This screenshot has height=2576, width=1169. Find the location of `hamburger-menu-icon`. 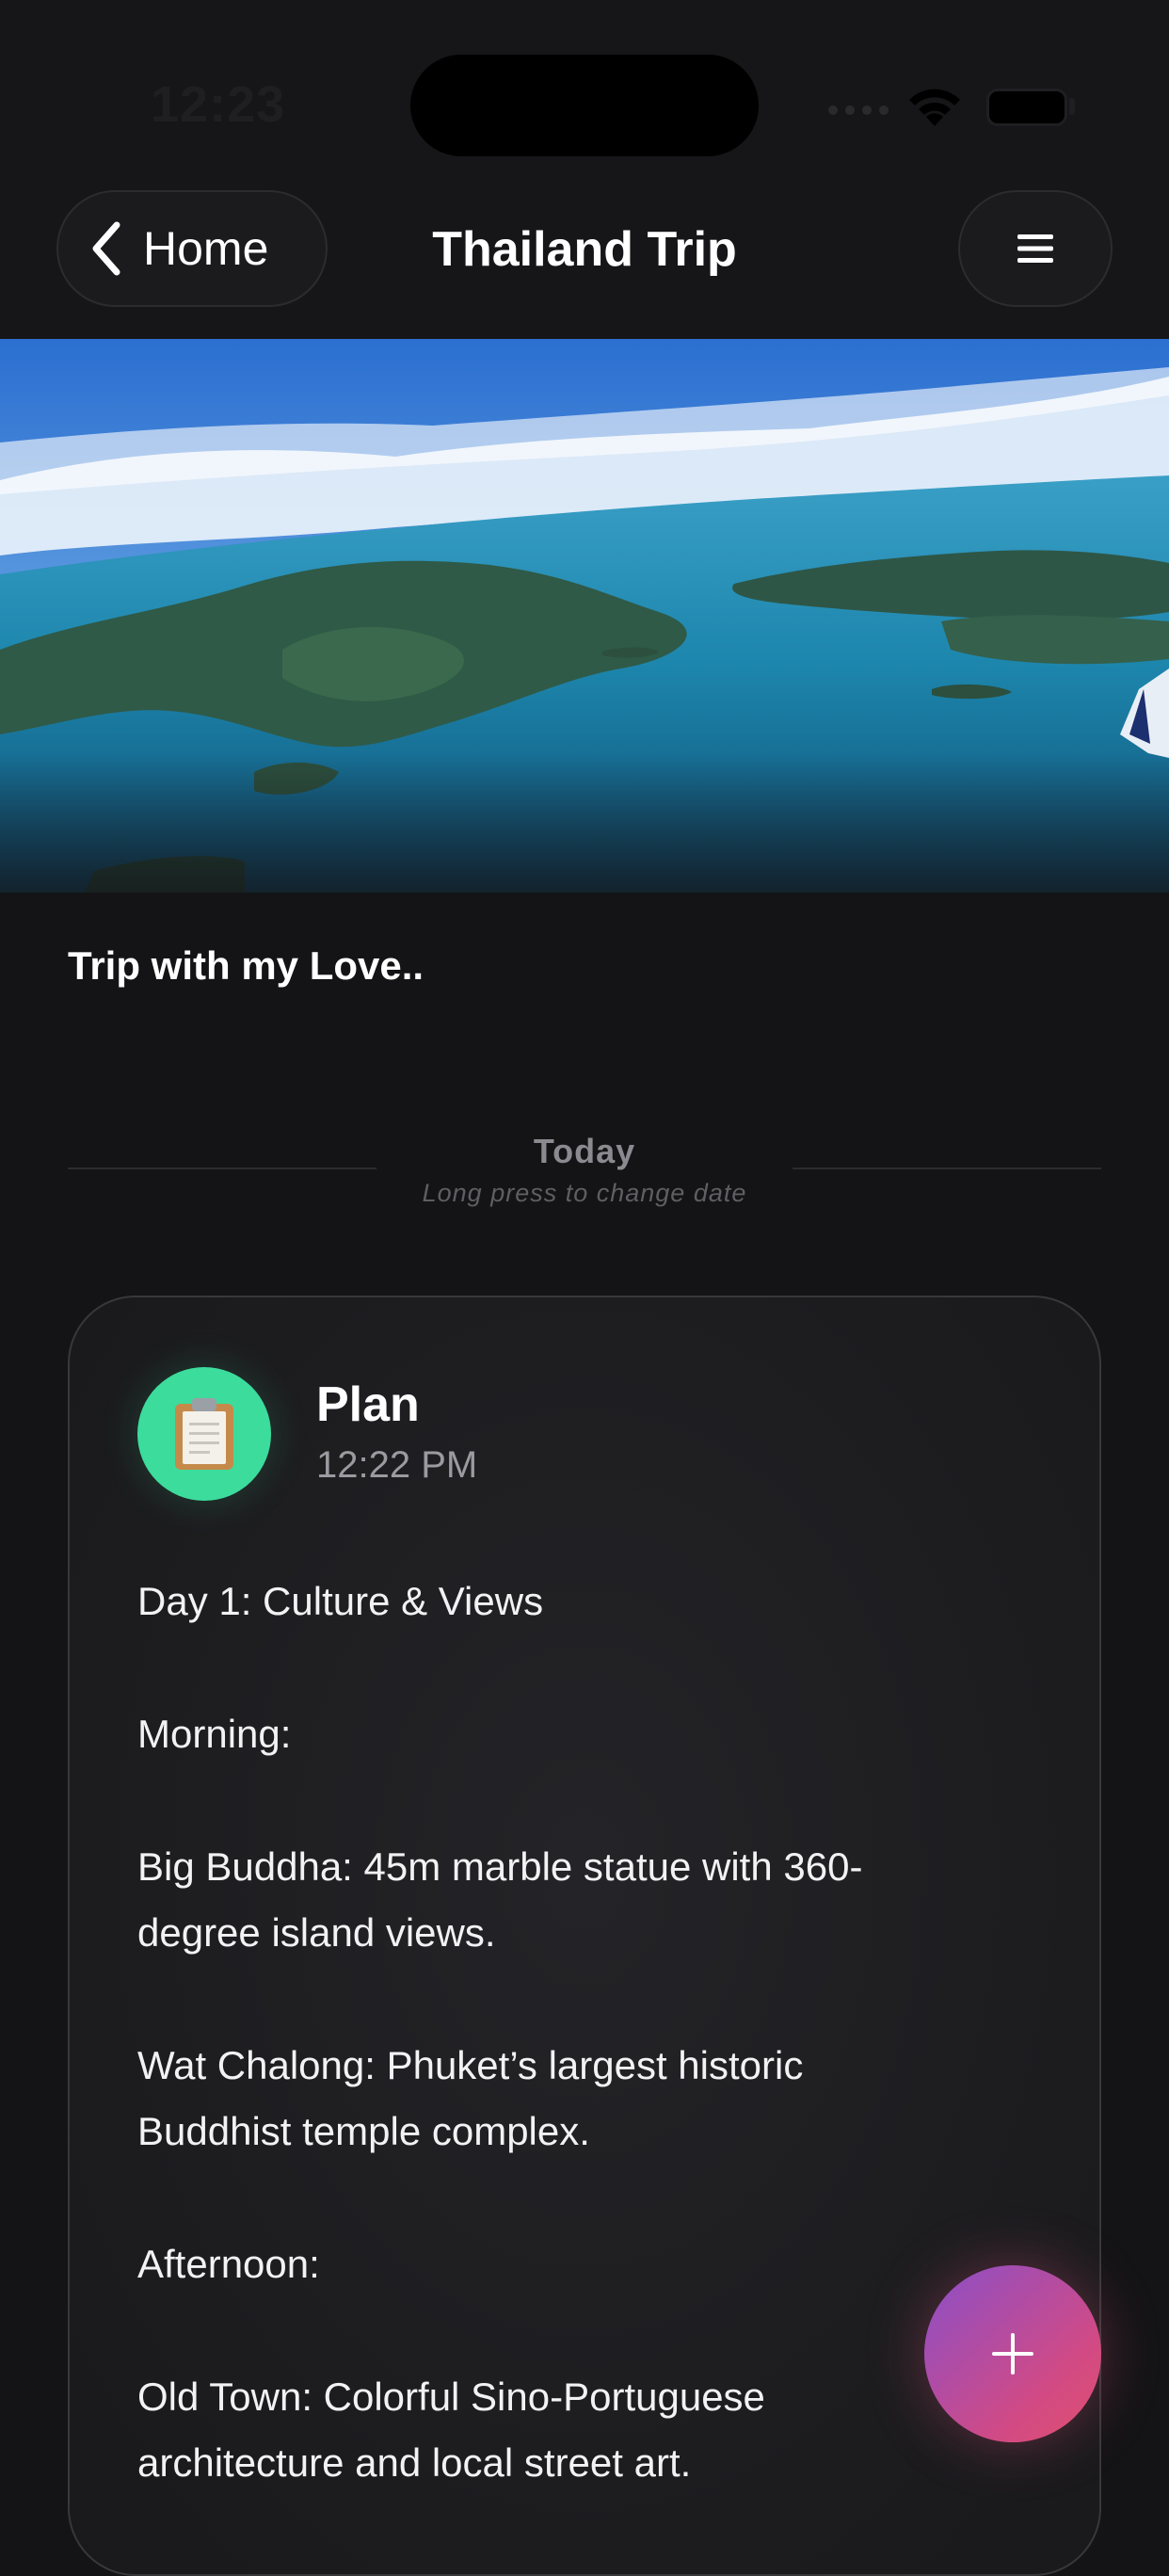

hamburger-menu-icon is located at coordinates (1035, 248).